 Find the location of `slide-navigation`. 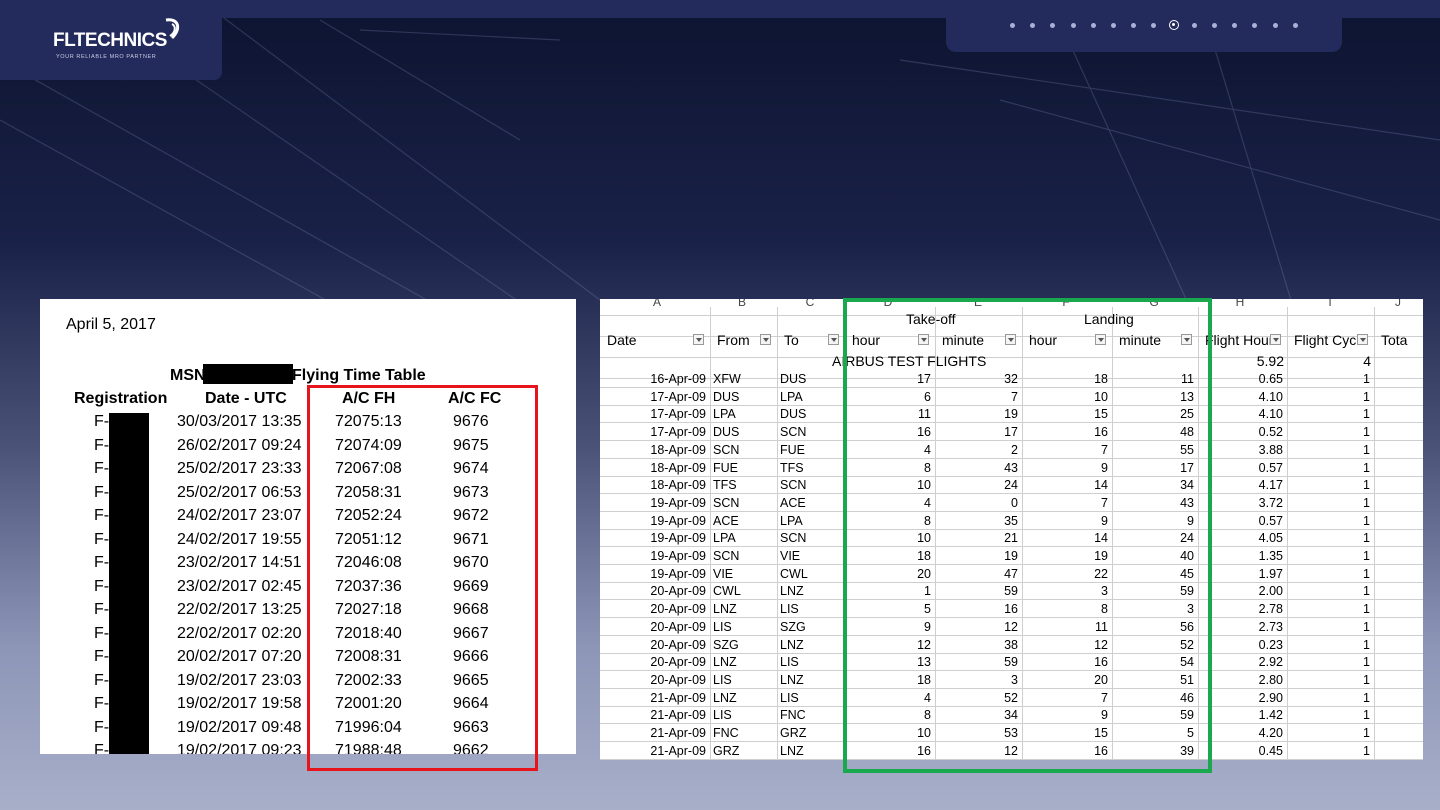

slide-navigation is located at coordinates (1144, 35).